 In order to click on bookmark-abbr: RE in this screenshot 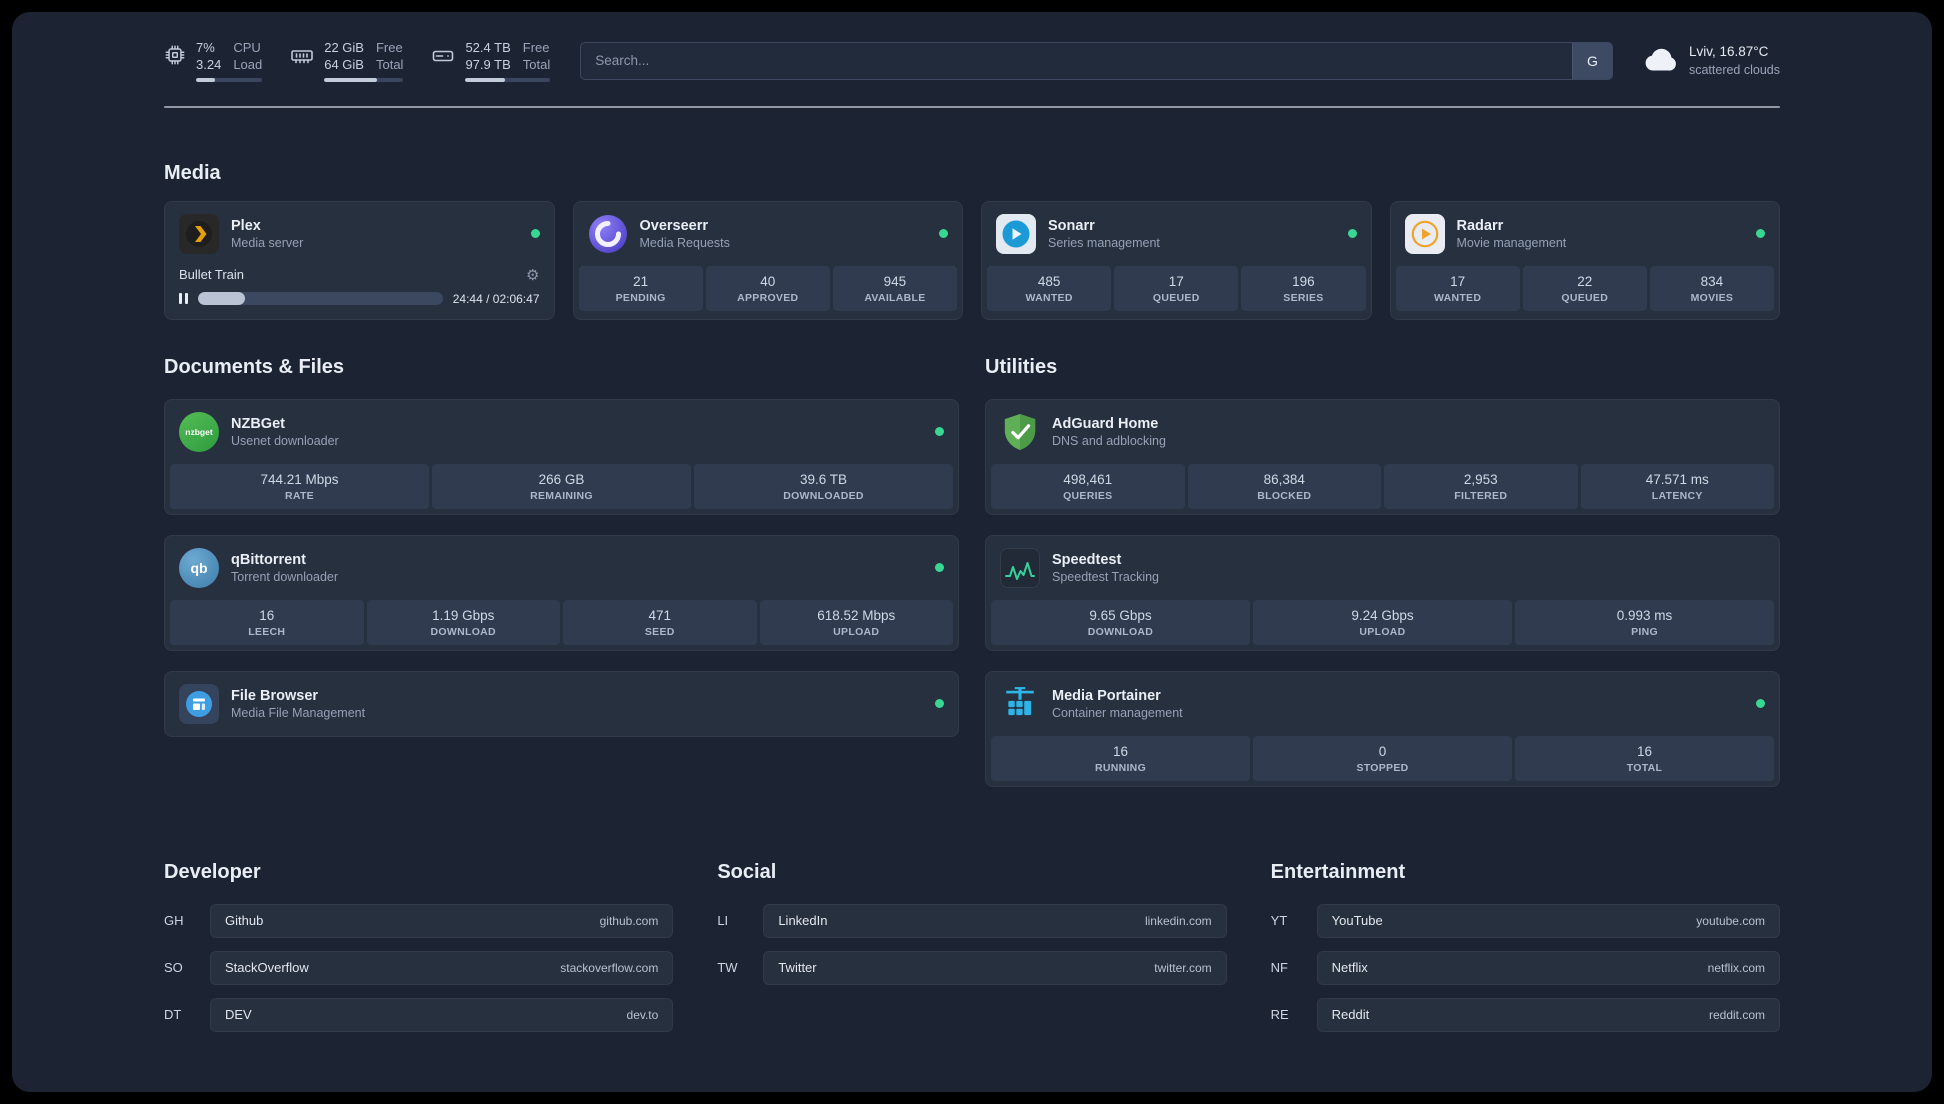, I will do `click(1279, 1015)`.